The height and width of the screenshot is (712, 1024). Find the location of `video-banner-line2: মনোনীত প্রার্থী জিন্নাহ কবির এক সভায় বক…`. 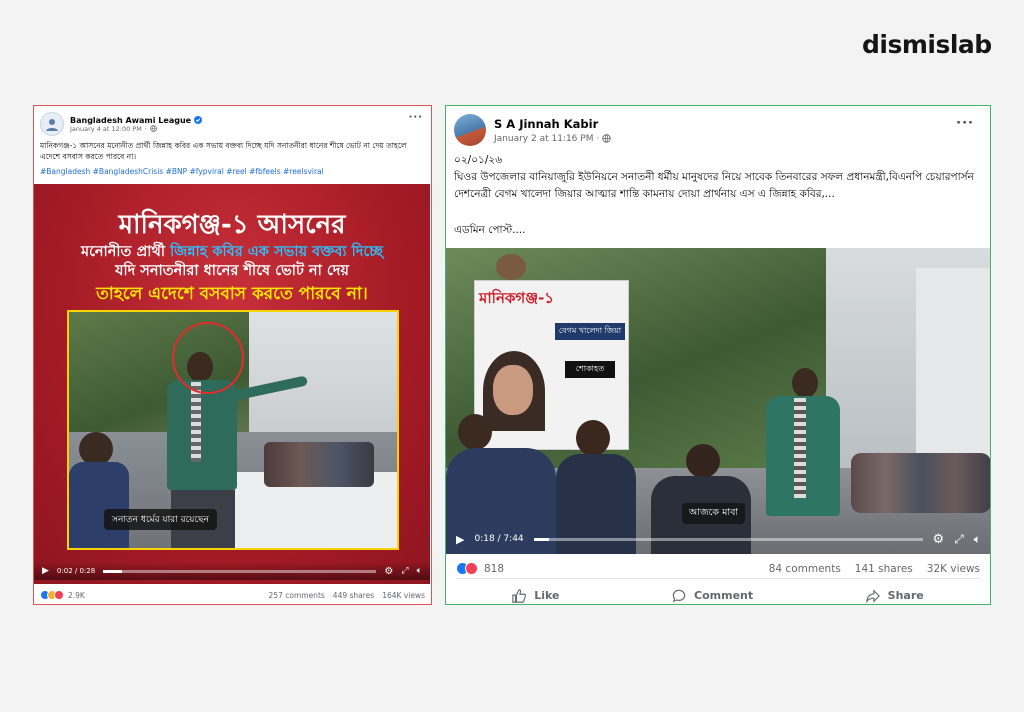

video-banner-line2: মনোনীত প্রার্থী জিন্নাহ কবির এক সভায় বক… is located at coordinates (232, 252).